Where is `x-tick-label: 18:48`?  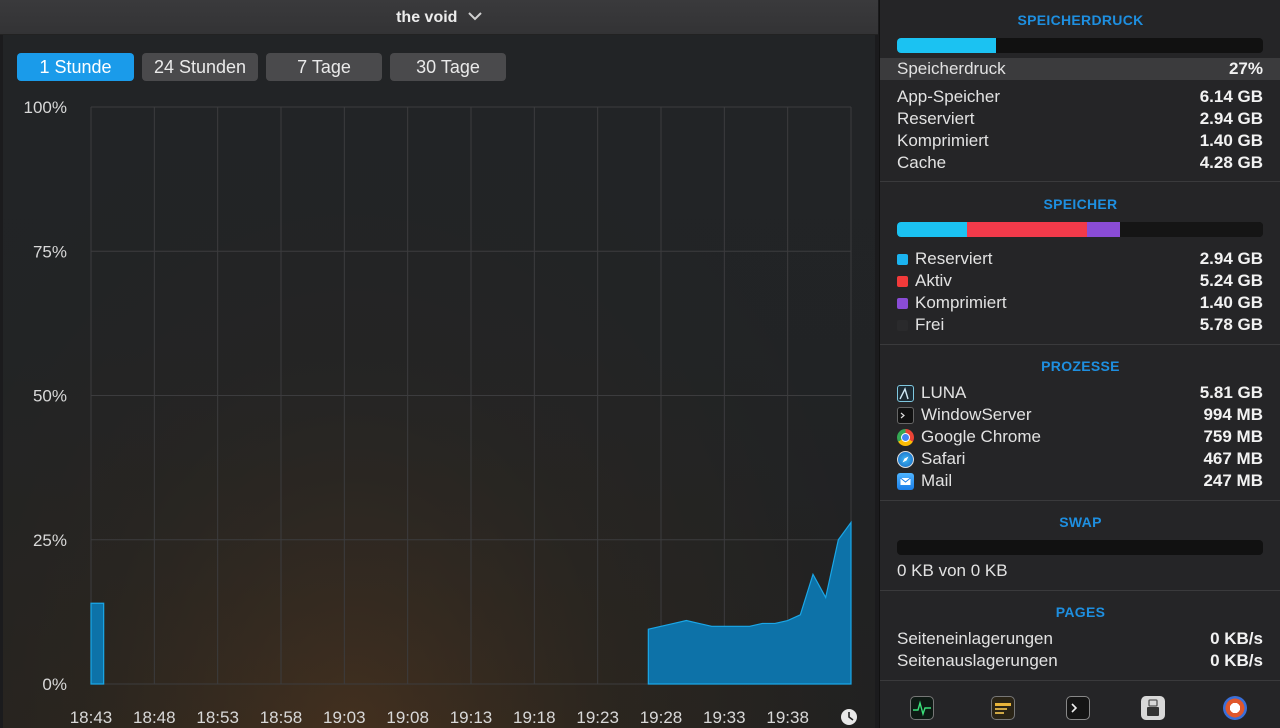 x-tick-label: 18:48 is located at coordinates (154, 717).